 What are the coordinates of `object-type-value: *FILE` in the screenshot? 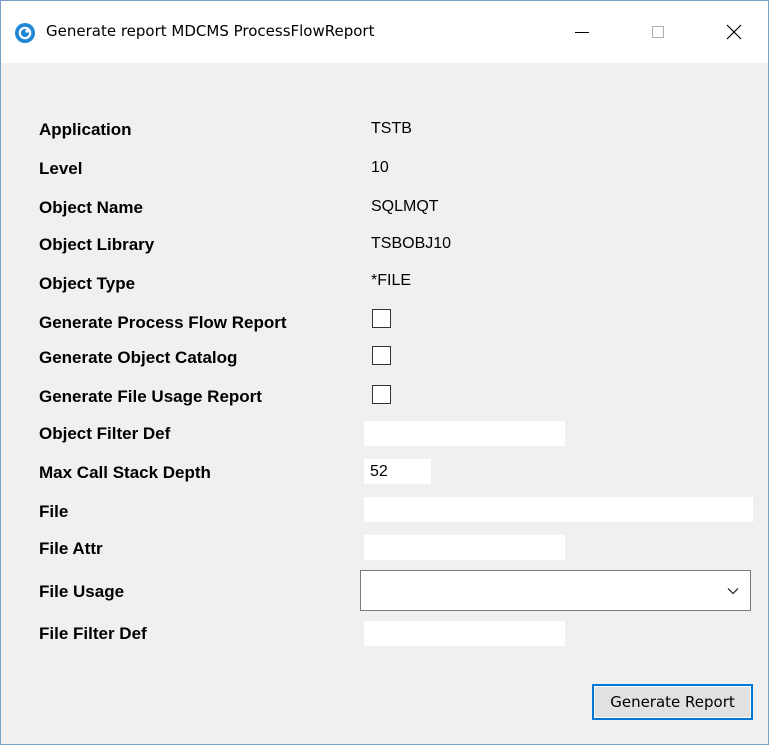 It's located at (391, 280).